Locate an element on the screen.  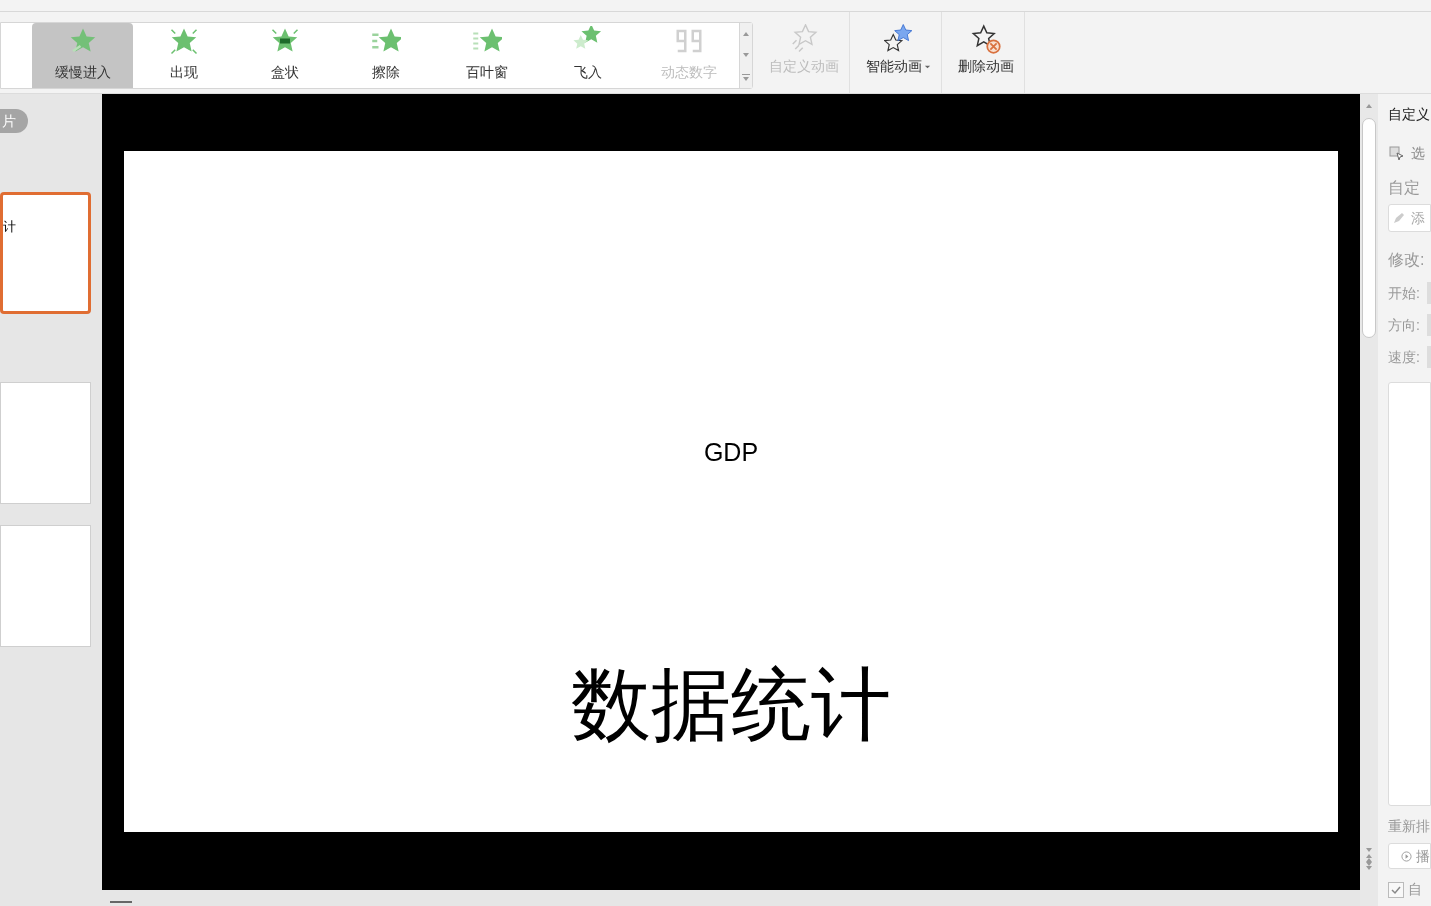
animation-option: 盒状 is located at coordinates (284, 55).